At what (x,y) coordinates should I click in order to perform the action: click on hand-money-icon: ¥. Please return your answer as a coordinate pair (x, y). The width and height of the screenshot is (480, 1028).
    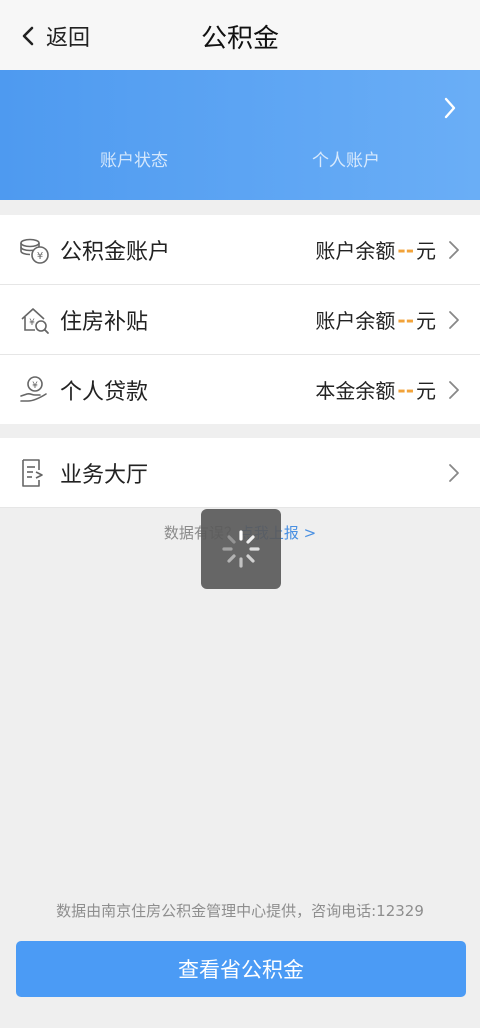
    Looking at the image, I should click on (33, 388).